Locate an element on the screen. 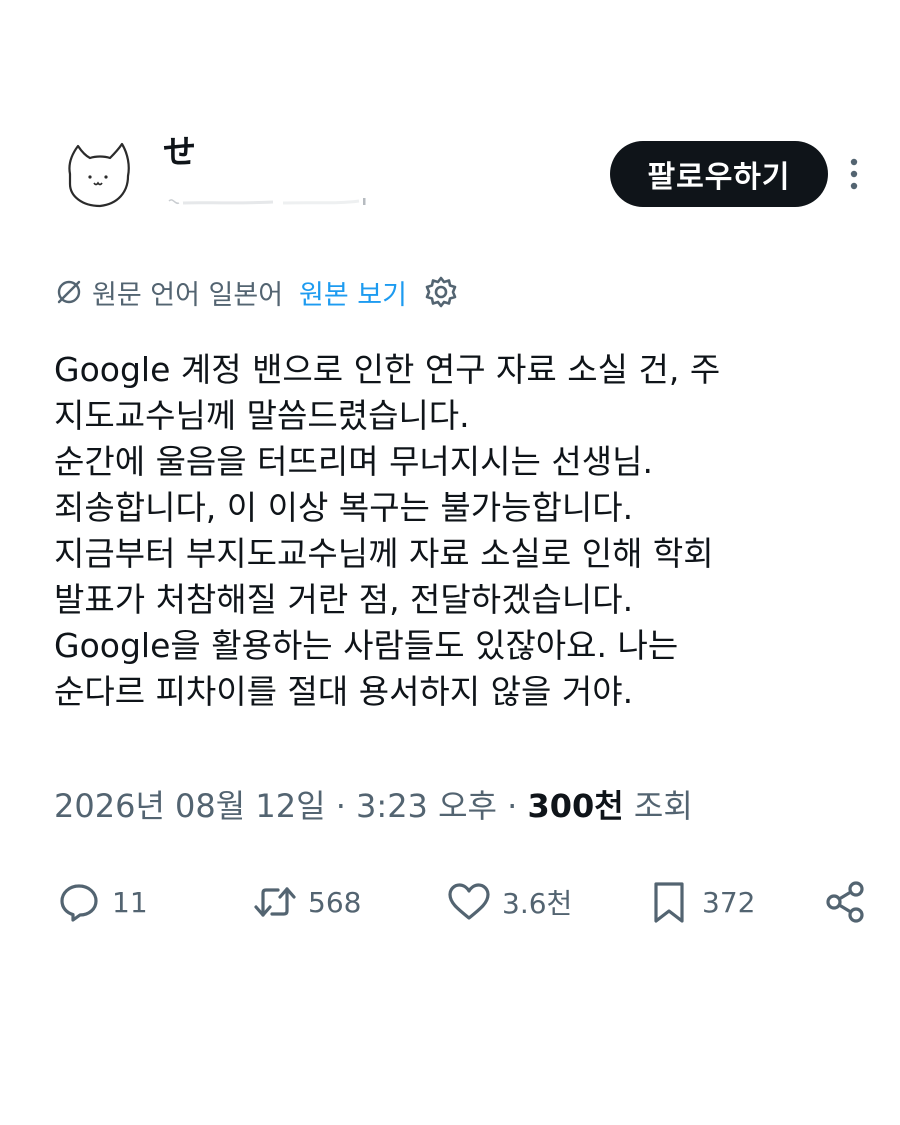  share-button is located at coordinates (845, 902).